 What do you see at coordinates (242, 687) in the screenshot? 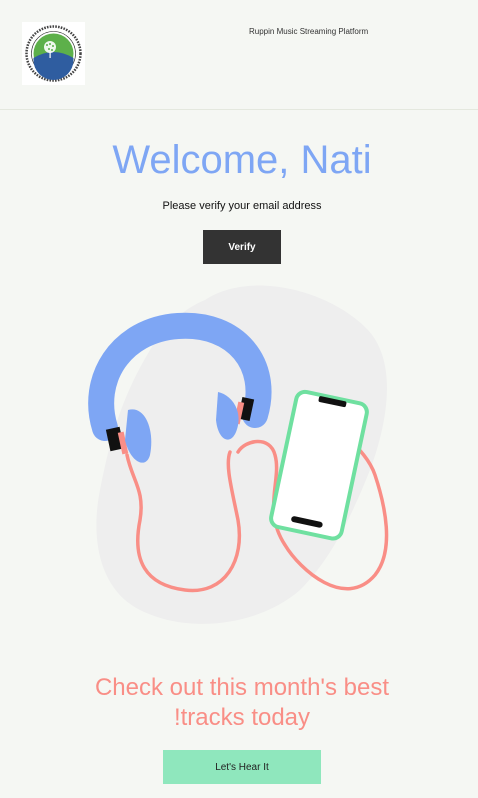
I see `cta-line-1: Check out this month's best` at bounding box center [242, 687].